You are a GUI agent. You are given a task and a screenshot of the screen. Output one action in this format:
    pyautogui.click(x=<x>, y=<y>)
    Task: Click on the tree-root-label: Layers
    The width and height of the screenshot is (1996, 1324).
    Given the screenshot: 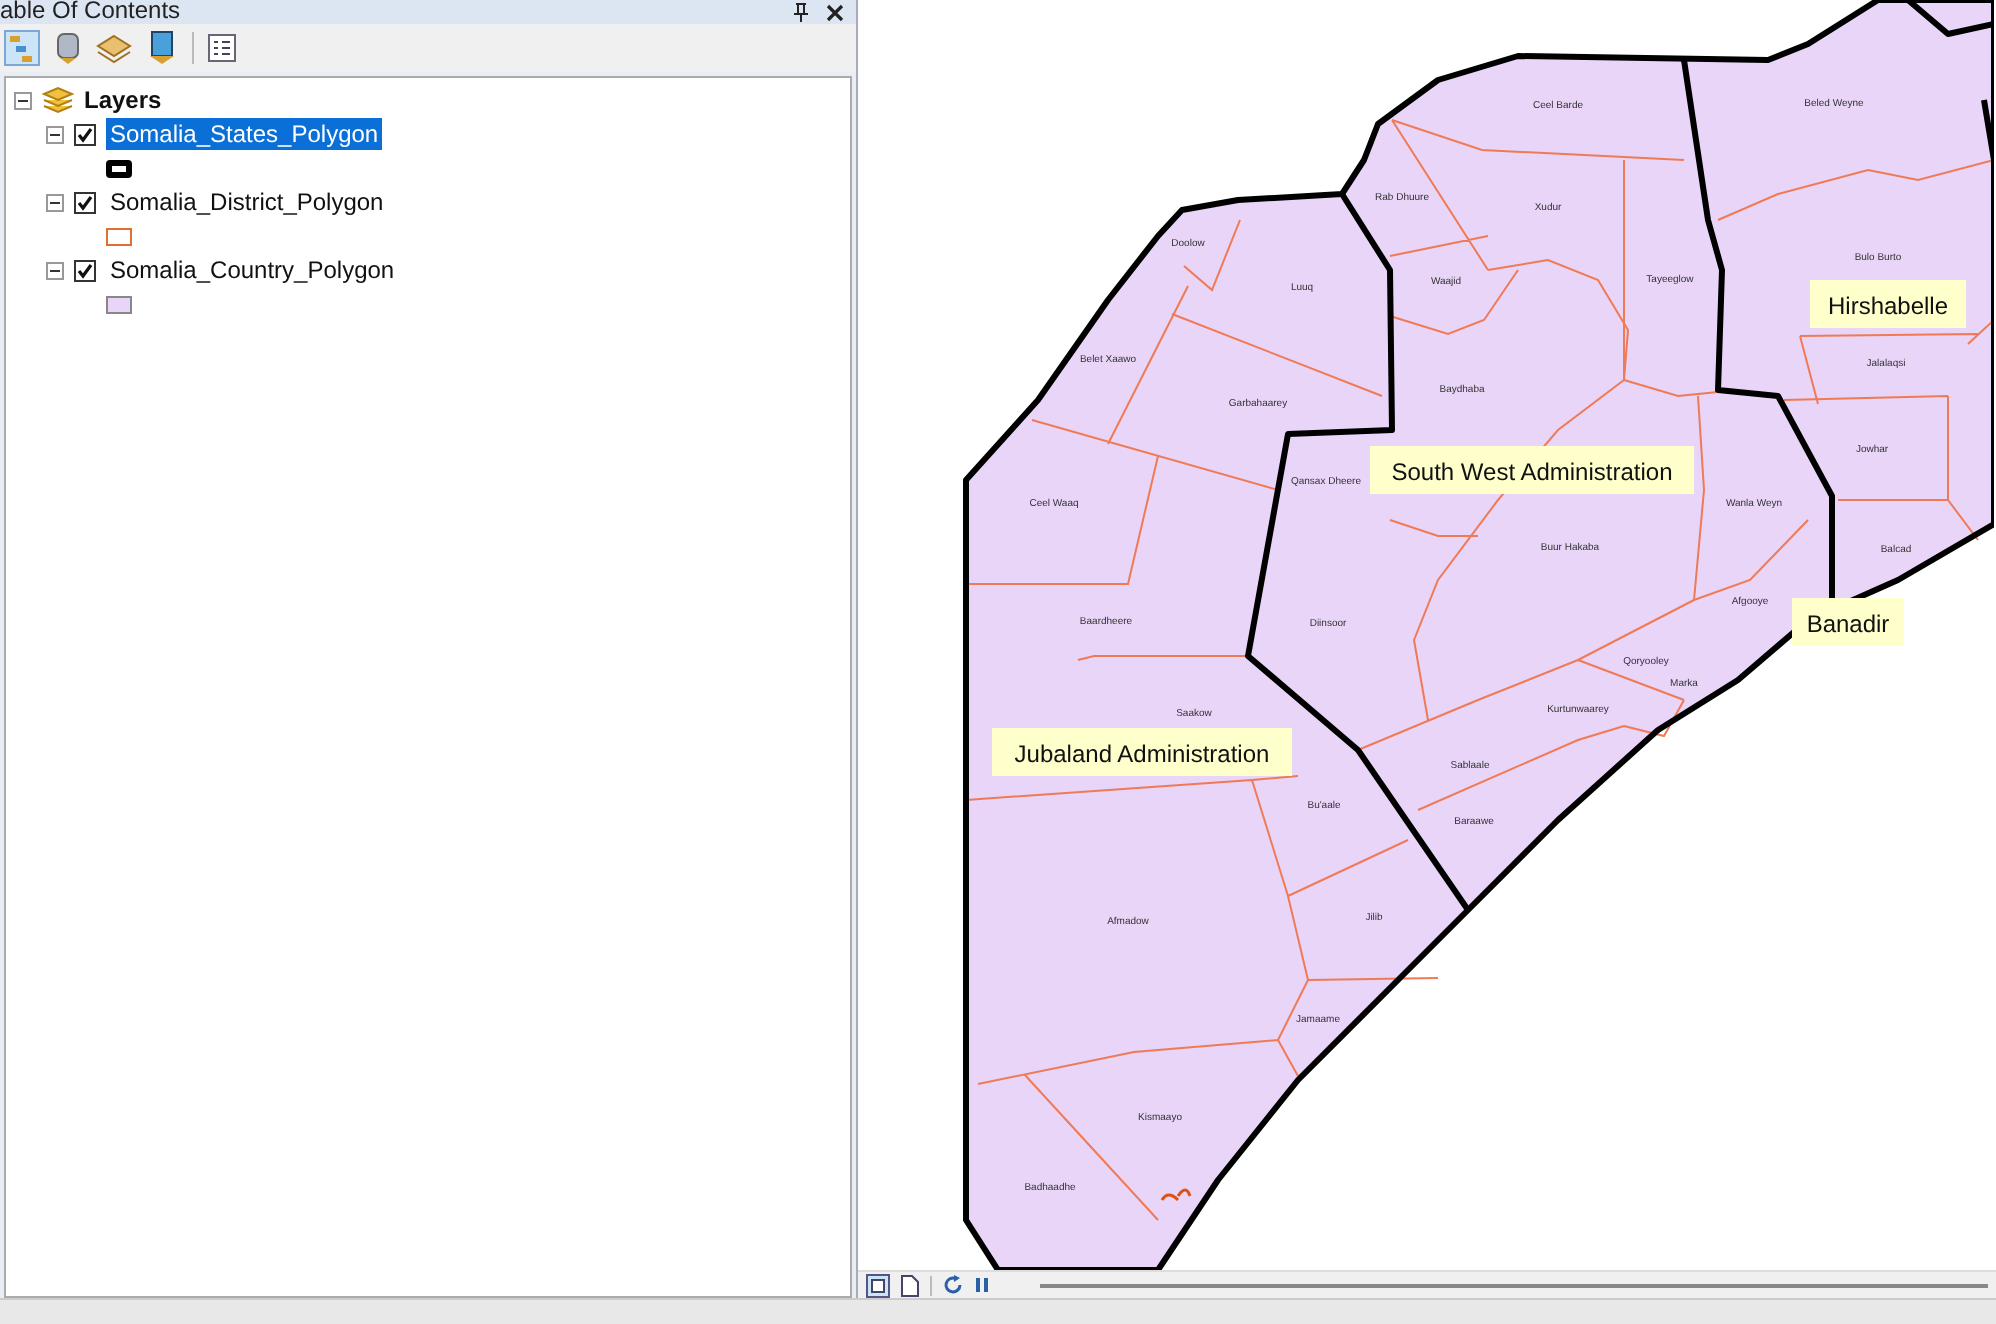 What is the action you would take?
    pyautogui.click(x=123, y=100)
    